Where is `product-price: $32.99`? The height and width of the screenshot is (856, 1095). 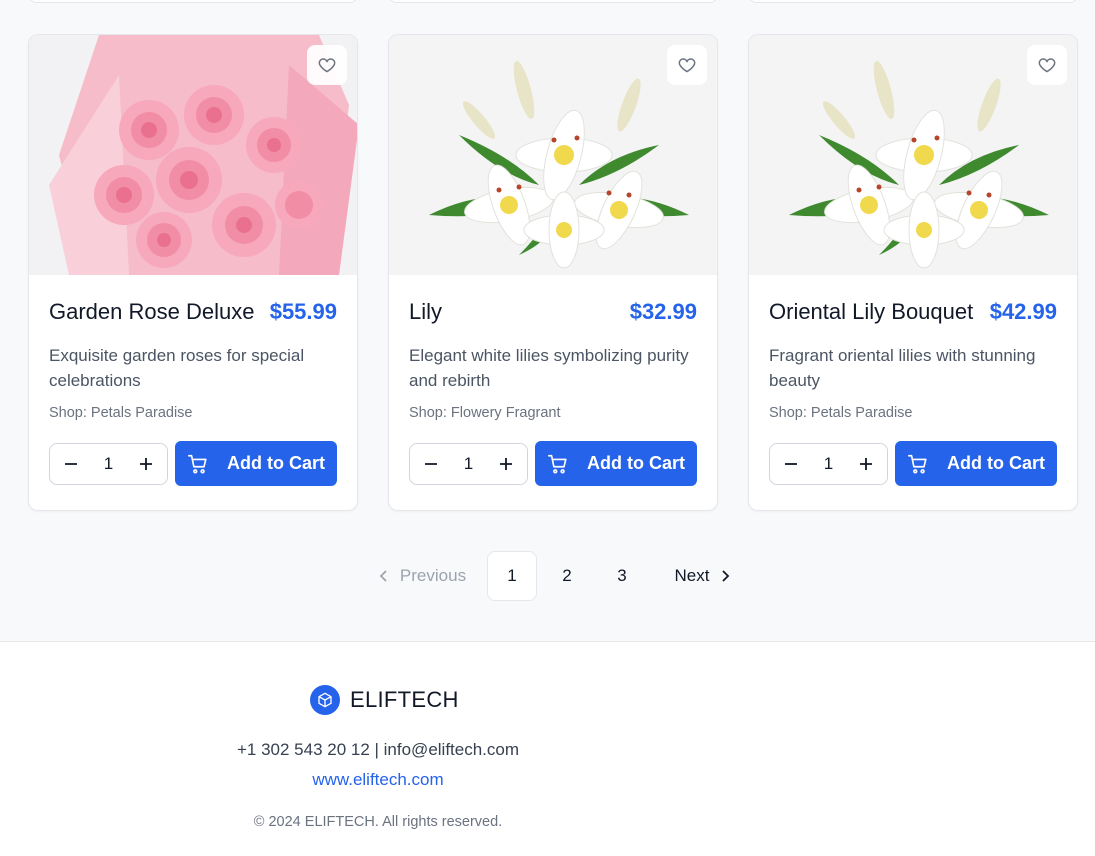 product-price: $32.99 is located at coordinates (663, 311).